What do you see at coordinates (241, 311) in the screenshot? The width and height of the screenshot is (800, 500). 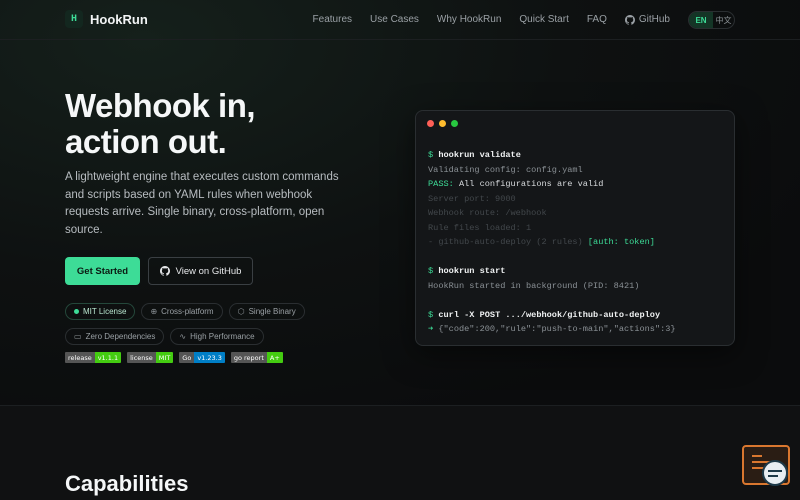 I see `box-icon: ⬡` at bounding box center [241, 311].